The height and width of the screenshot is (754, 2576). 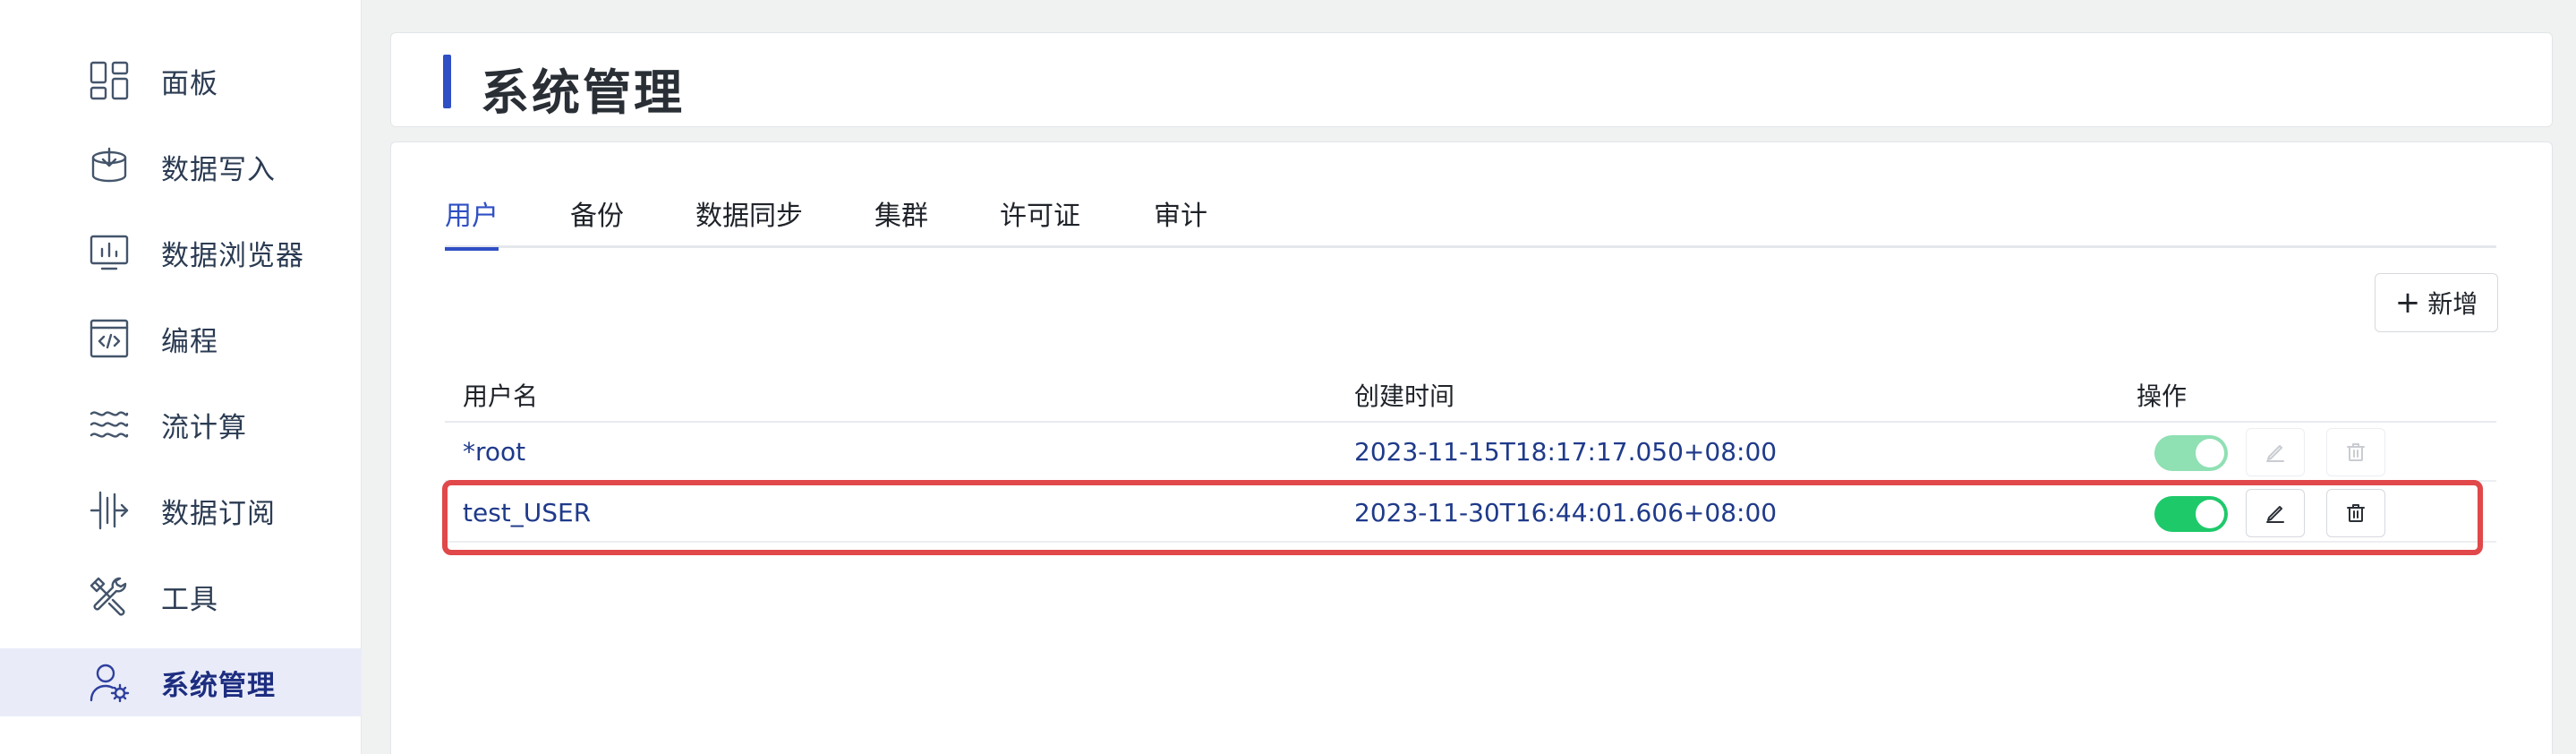 I want to click on username-cell: *root, so click(x=494, y=452).